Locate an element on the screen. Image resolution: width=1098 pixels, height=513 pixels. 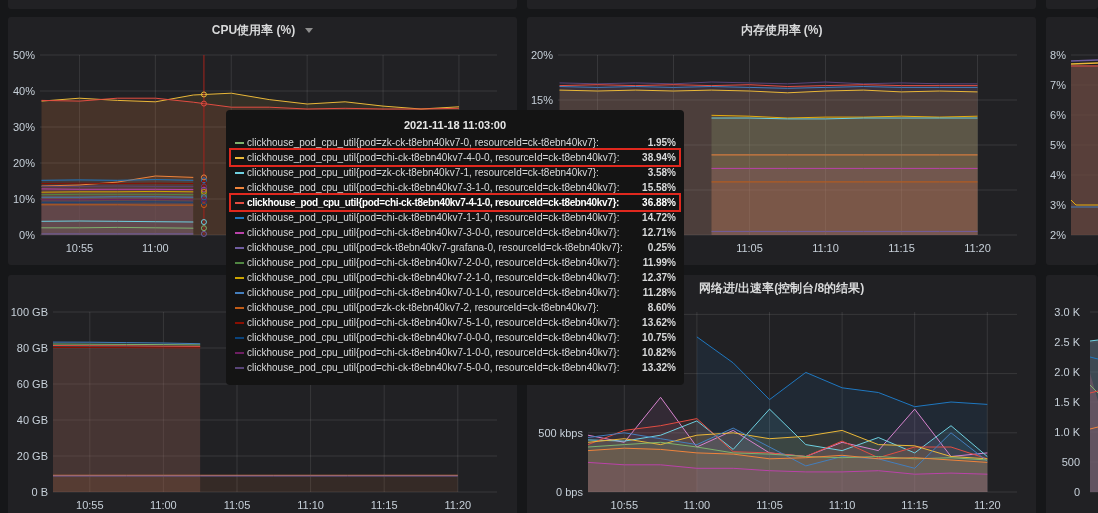
axis-label: 2% is located at coordinates (1058, 235).